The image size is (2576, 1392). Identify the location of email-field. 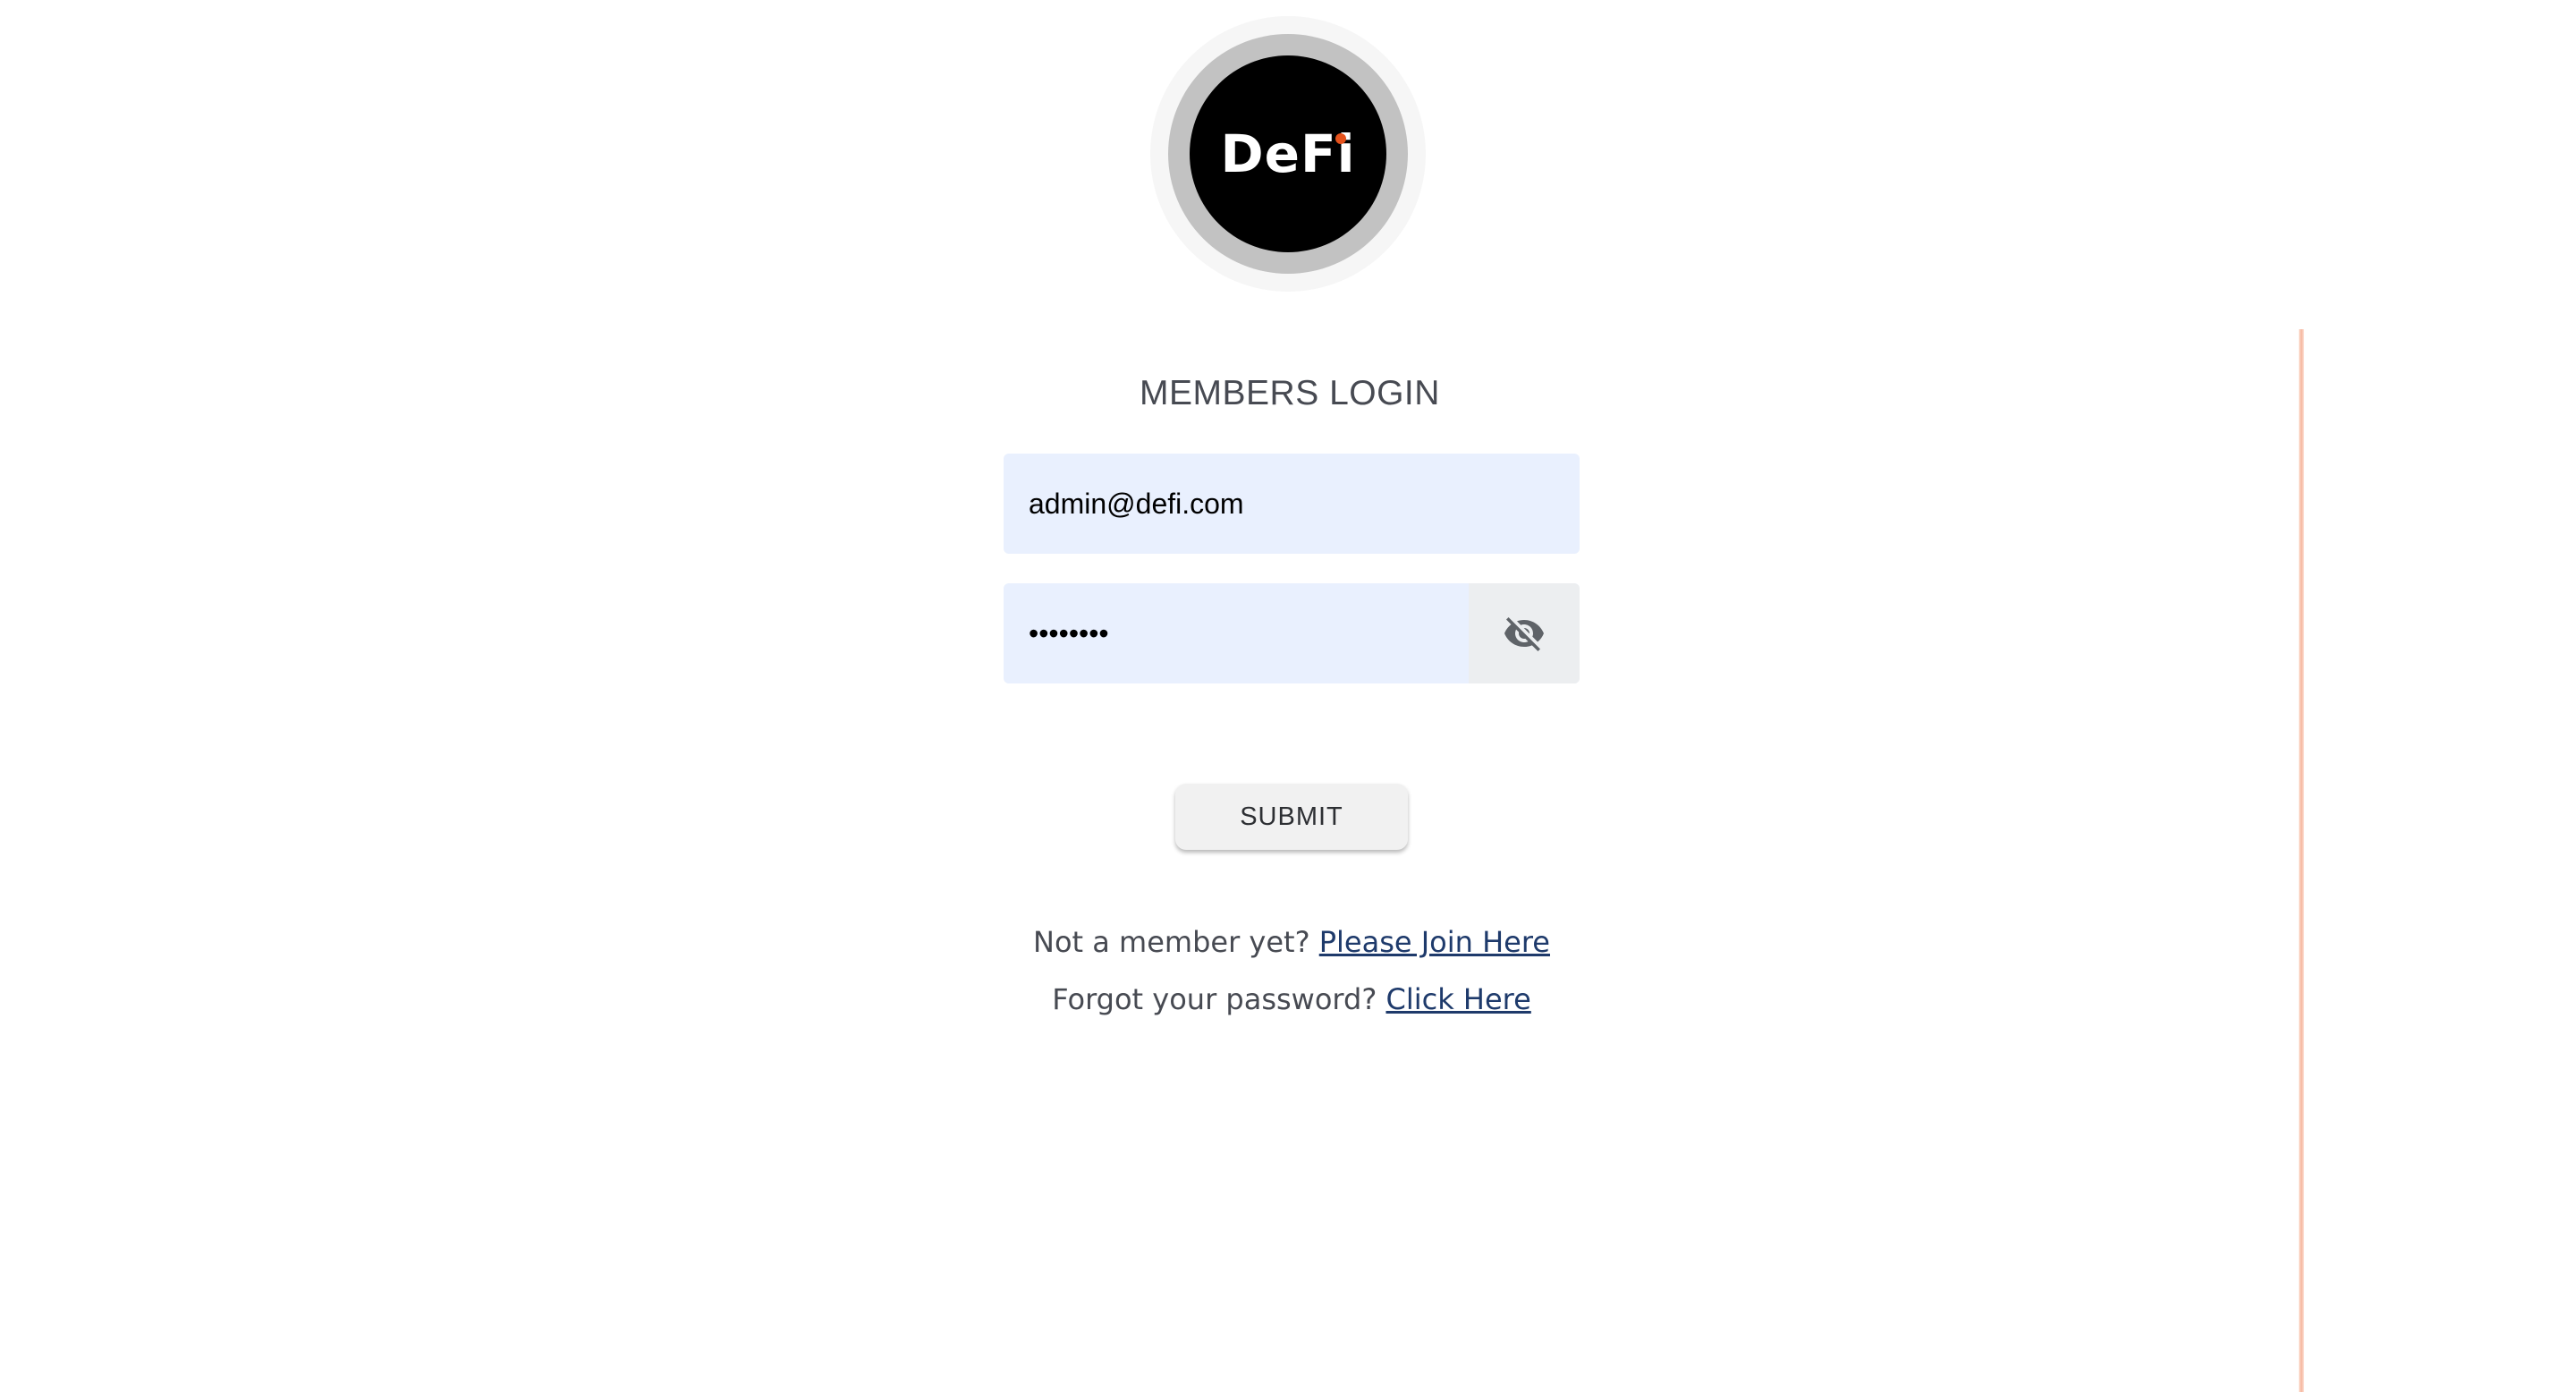
(1292, 504).